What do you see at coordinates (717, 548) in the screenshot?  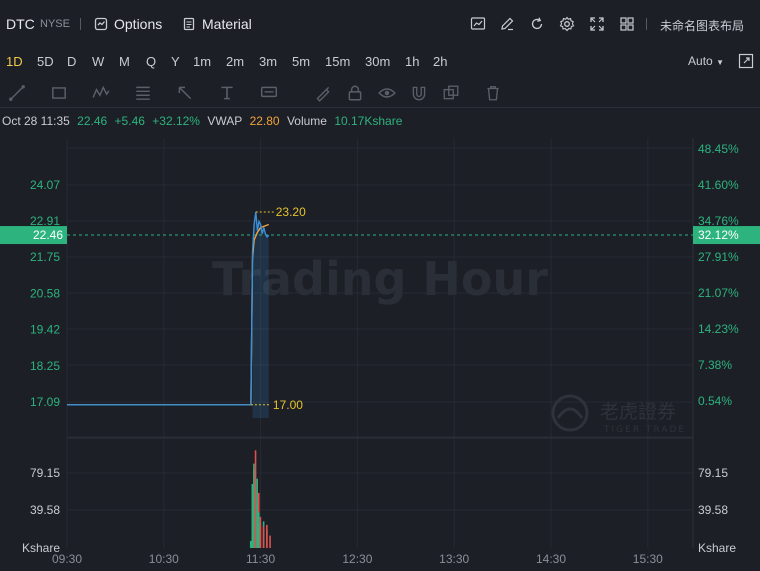 I see `volume-unit-right: Kshare` at bounding box center [717, 548].